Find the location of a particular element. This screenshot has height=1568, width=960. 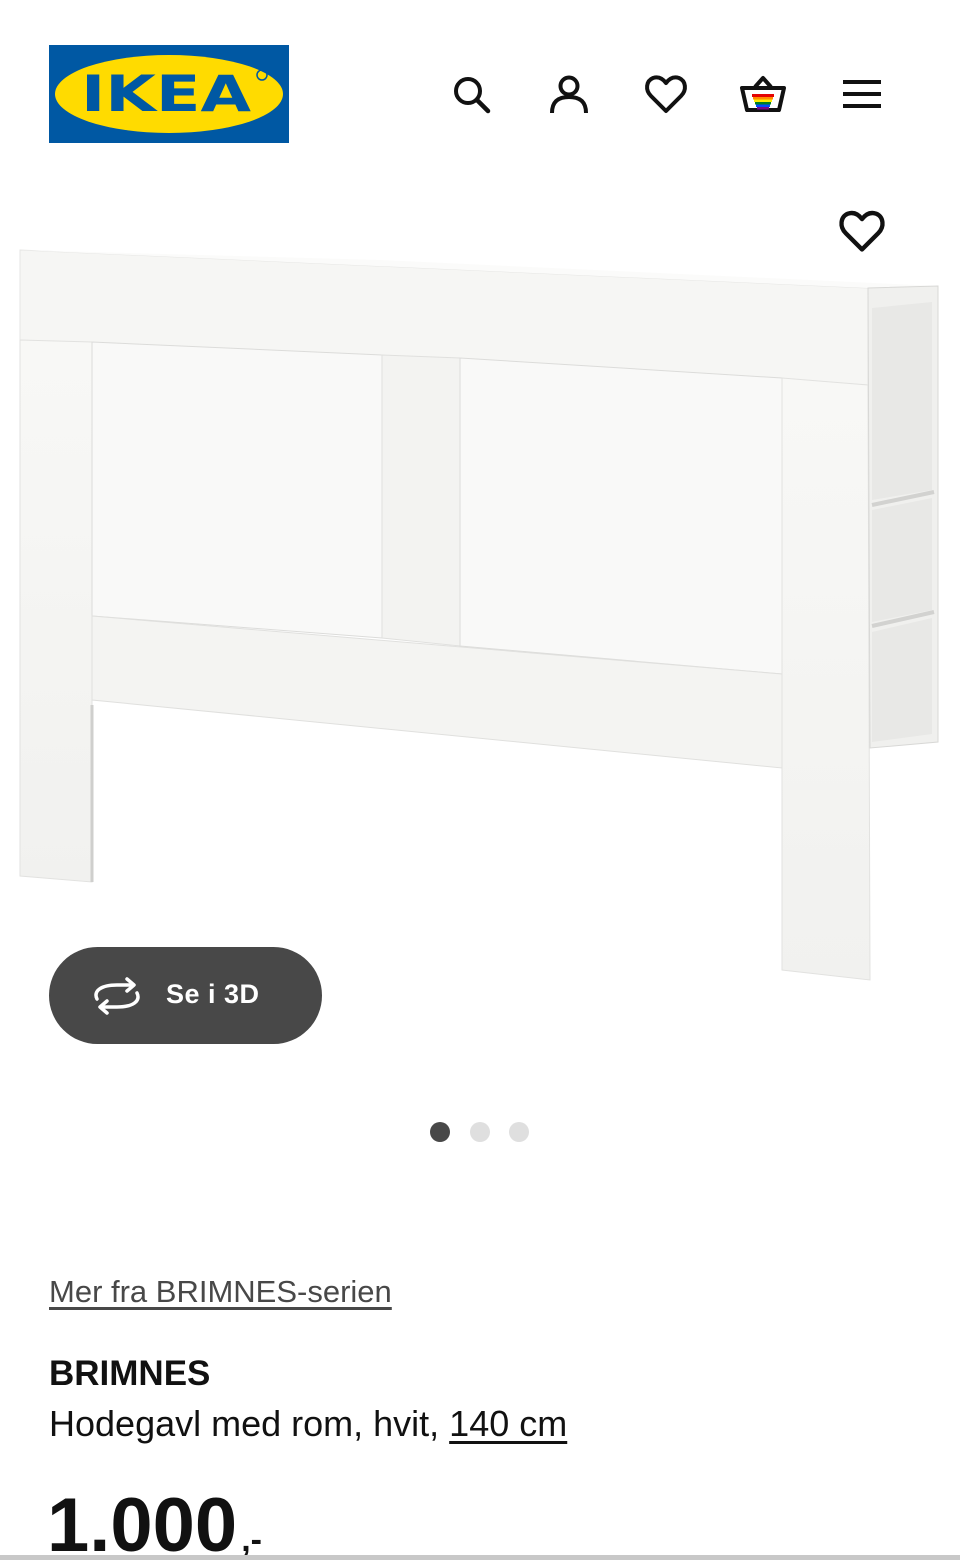

product-price: 1.000 ,- is located at coordinates (154, 1526).